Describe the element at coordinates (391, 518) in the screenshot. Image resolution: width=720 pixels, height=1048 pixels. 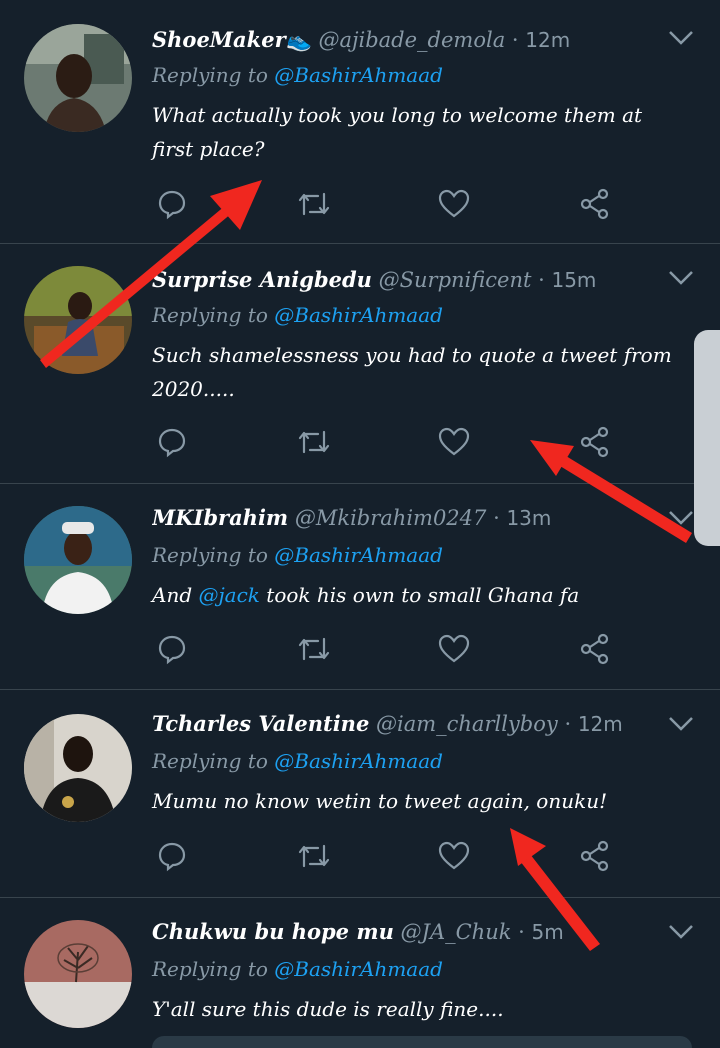
I see `user-handle: @Mkibrahim0247` at that location.